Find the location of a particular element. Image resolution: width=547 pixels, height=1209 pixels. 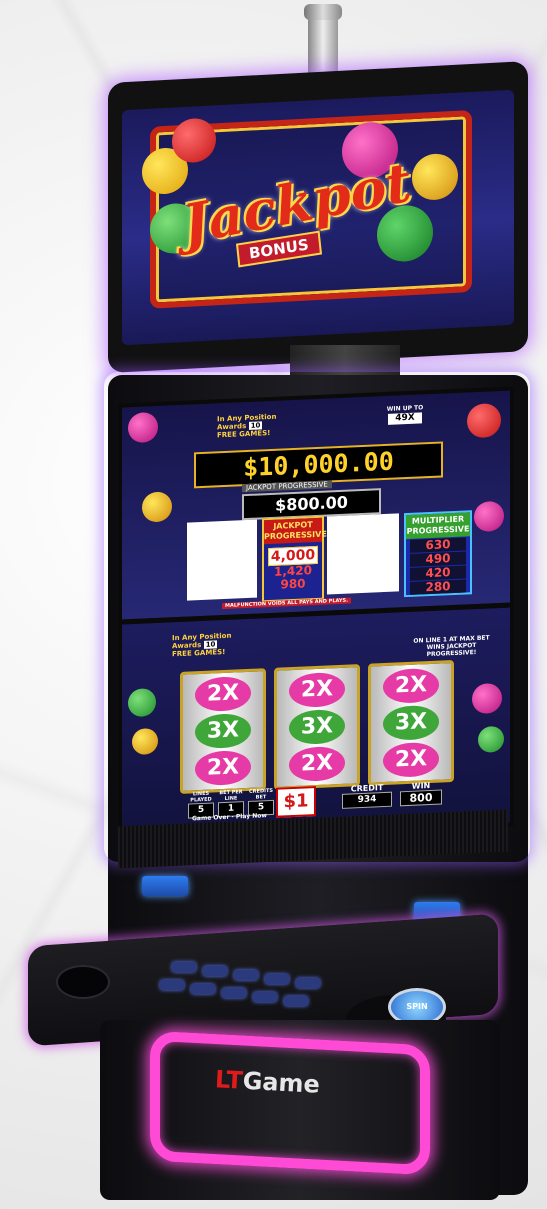

multiplier-value: 420 is located at coordinates (438, 573).